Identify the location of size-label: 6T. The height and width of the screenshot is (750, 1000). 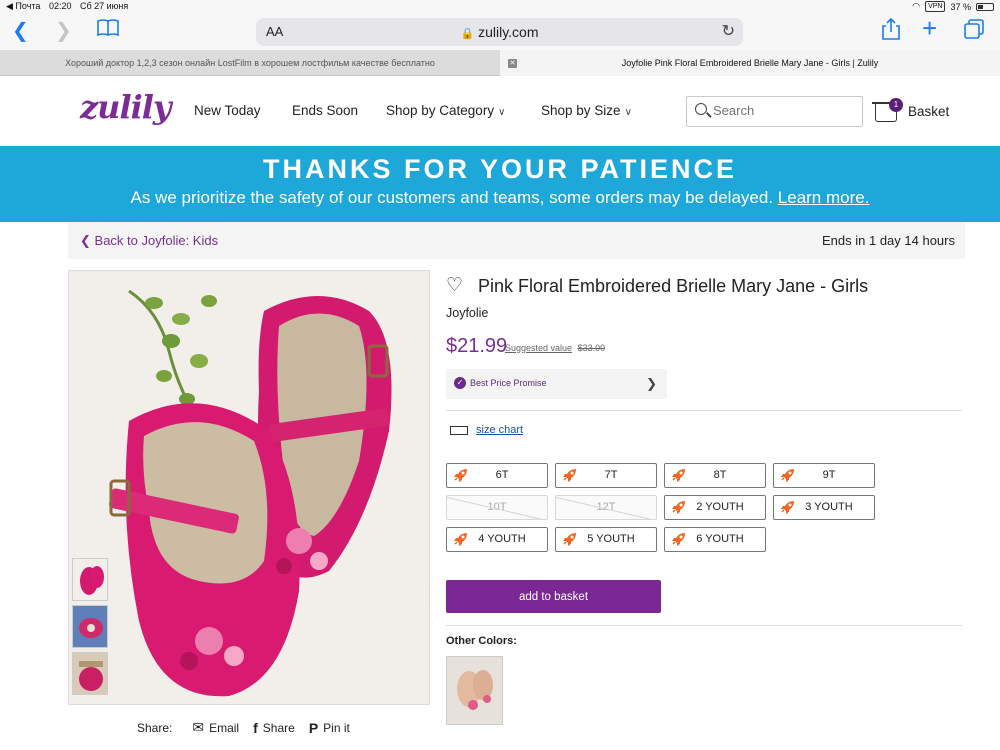
(502, 475).